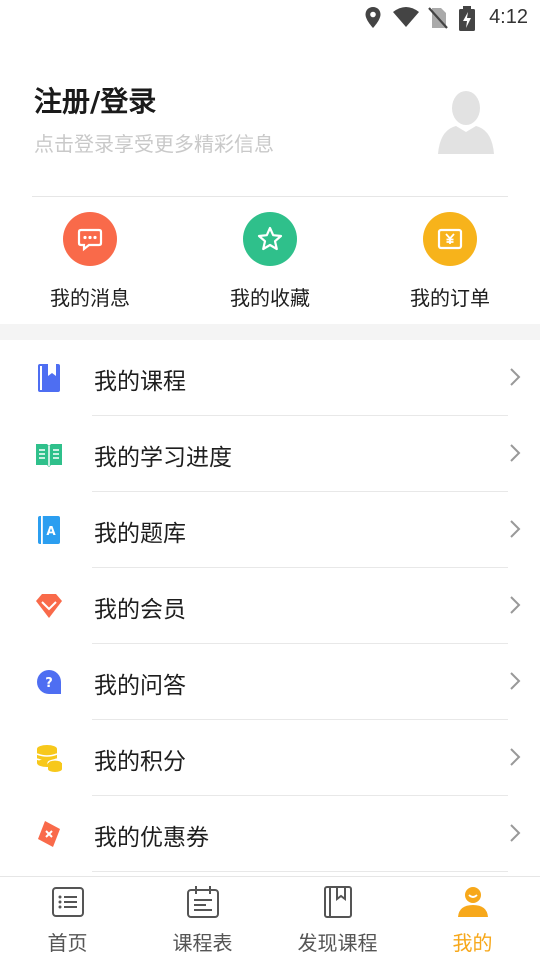 The image size is (540, 960). Describe the element at coordinates (270, 298) in the screenshot. I see `my-favorites-label: 我的收藏` at that location.